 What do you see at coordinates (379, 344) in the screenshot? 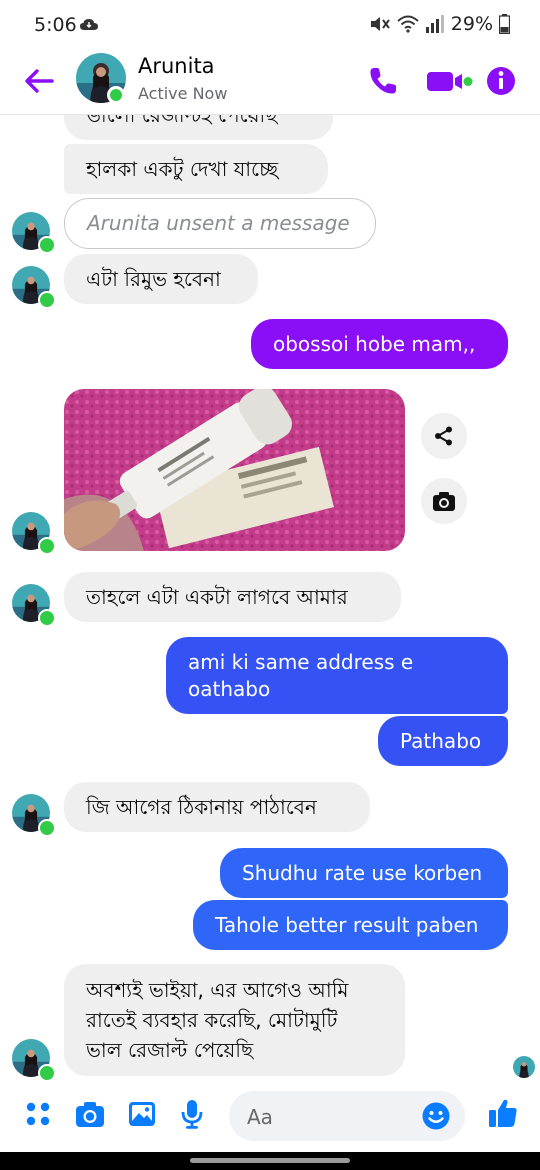
I see `message-outgoing: obossoi hobe mam,,` at bounding box center [379, 344].